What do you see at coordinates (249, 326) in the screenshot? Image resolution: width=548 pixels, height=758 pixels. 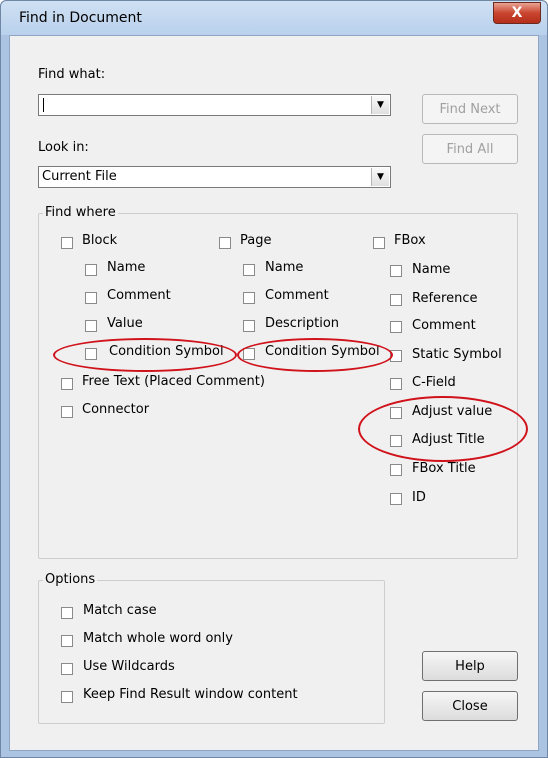 I see `page-description-checkbox` at bounding box center [249, 326].